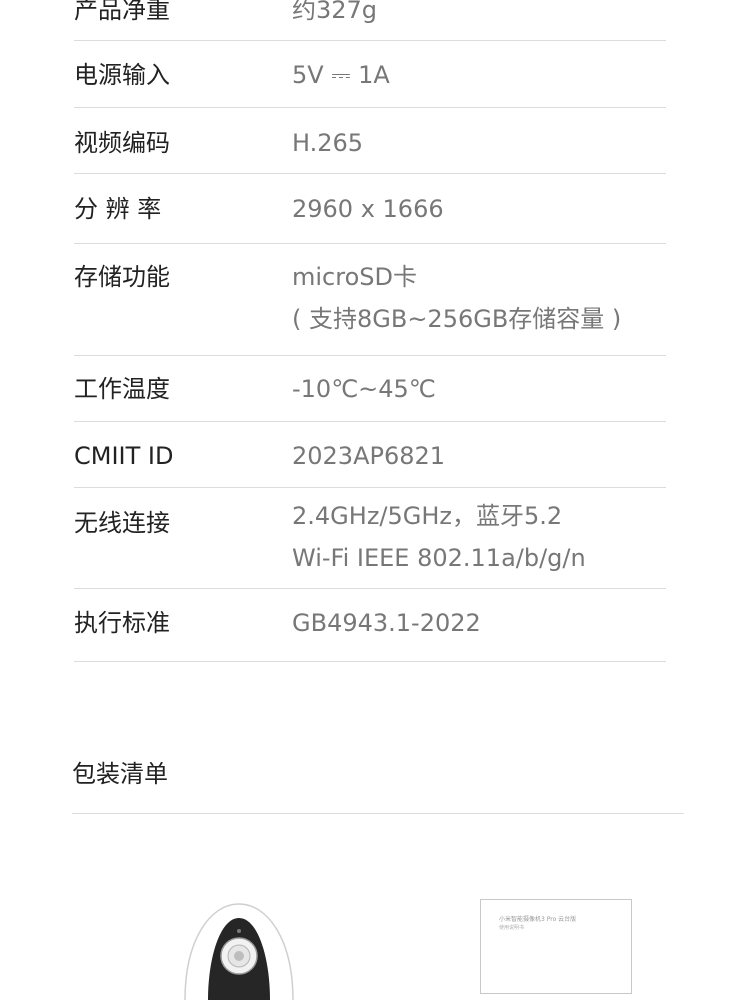 The height and width of the screenshot is (1004, 750). What do you see at coordinates (335, 12) in the screenshot?
I see `spec-value: 约327g` at bounding box center [335, 12].